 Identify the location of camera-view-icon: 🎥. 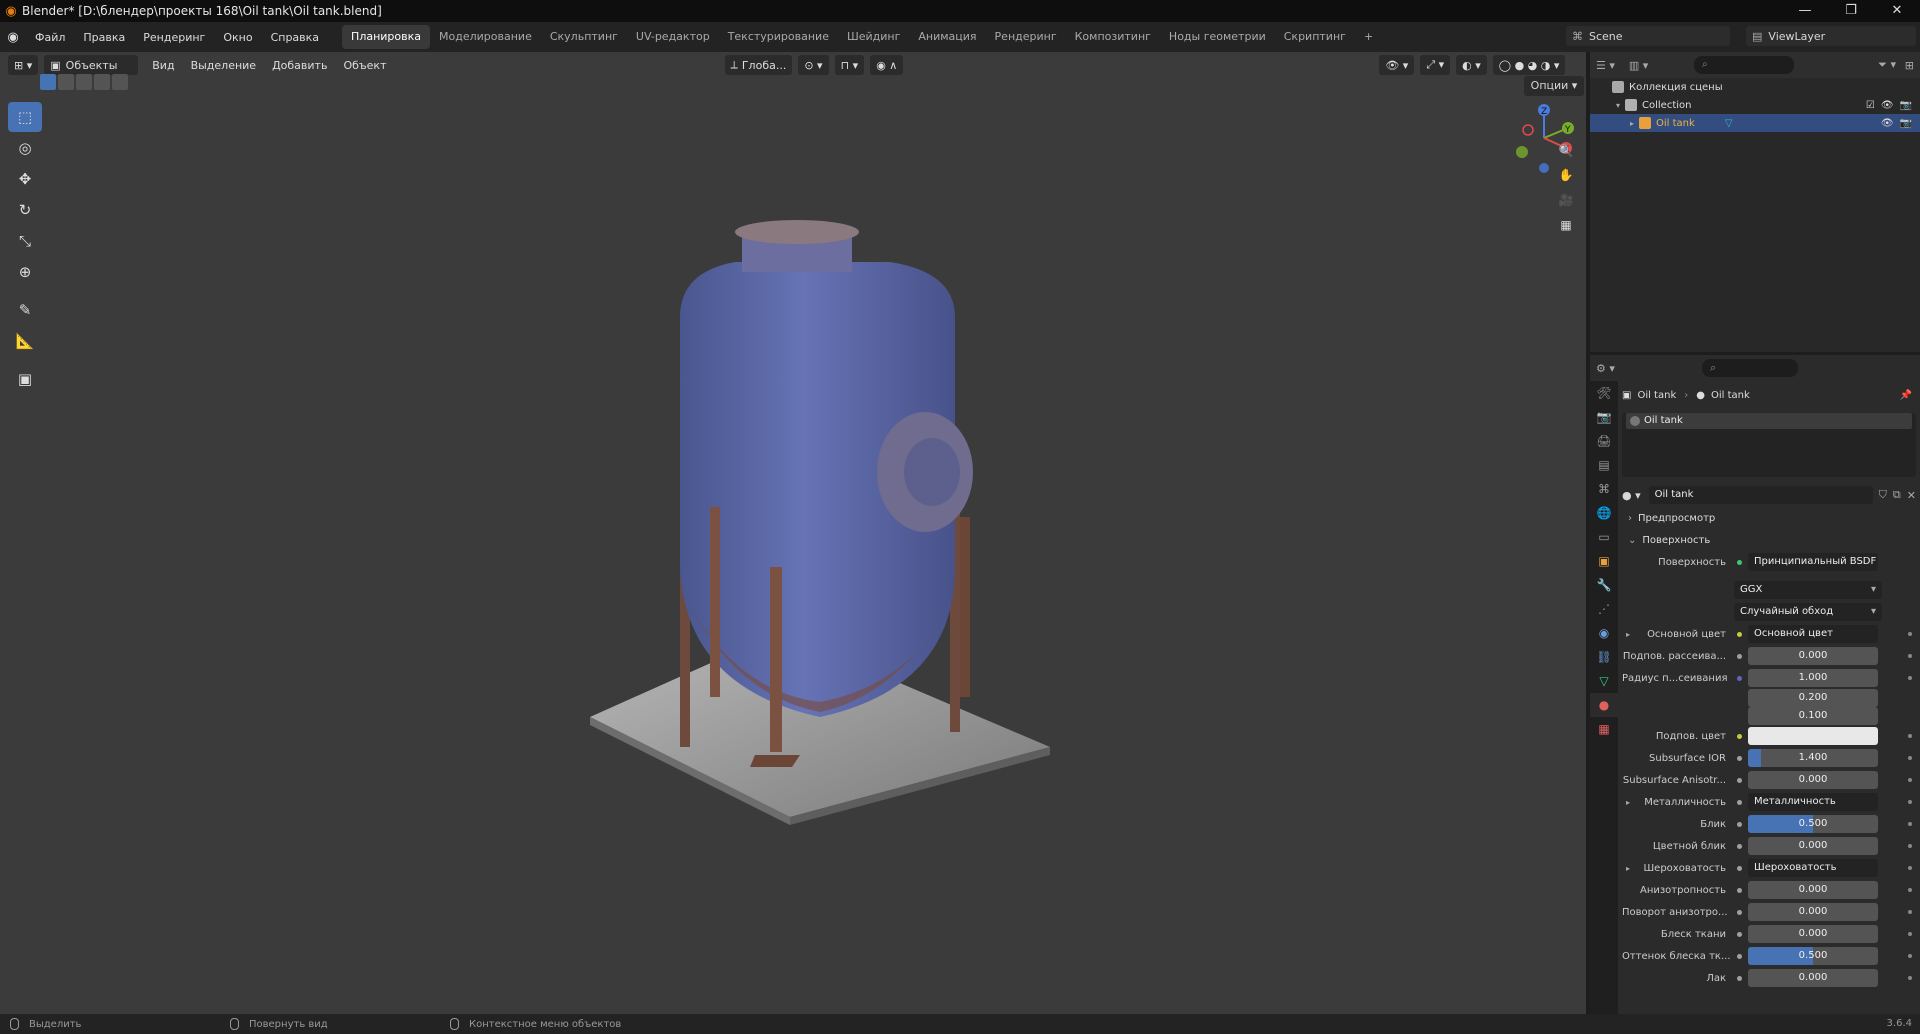
(1566, 200).